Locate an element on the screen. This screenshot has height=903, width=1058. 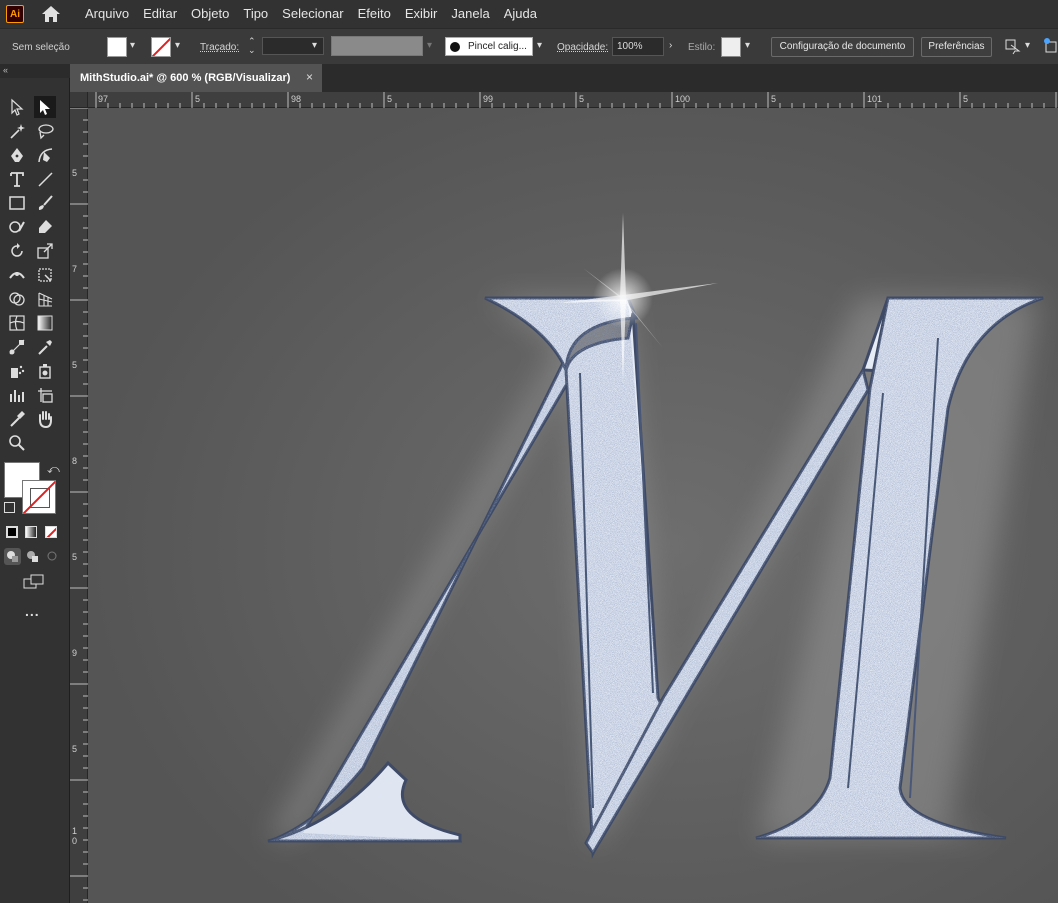
opacity-input: 100% is located at coordinates (638, 46).